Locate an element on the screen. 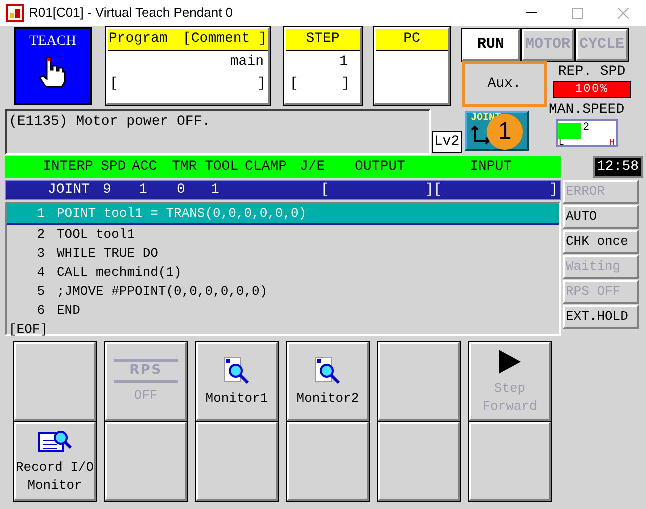 The width and height of the screenshot is (646, 509). comment-header: [Comment ] is located at coordinates (224, 39).